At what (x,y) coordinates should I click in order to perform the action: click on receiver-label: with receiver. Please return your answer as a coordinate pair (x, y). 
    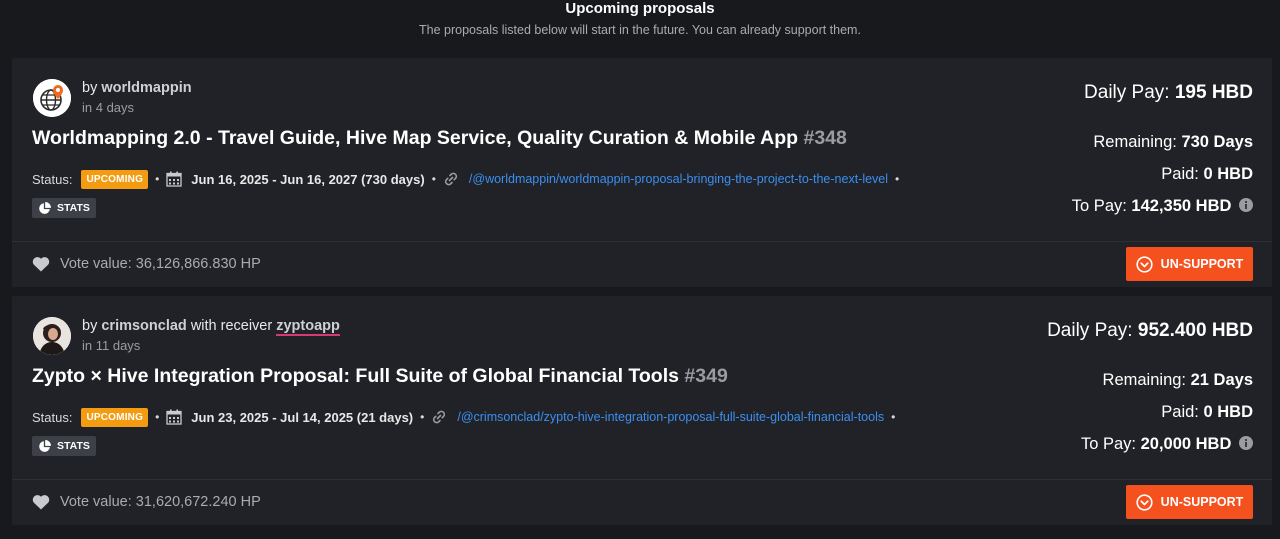
    Looking at the image, I should click on (231, 326).